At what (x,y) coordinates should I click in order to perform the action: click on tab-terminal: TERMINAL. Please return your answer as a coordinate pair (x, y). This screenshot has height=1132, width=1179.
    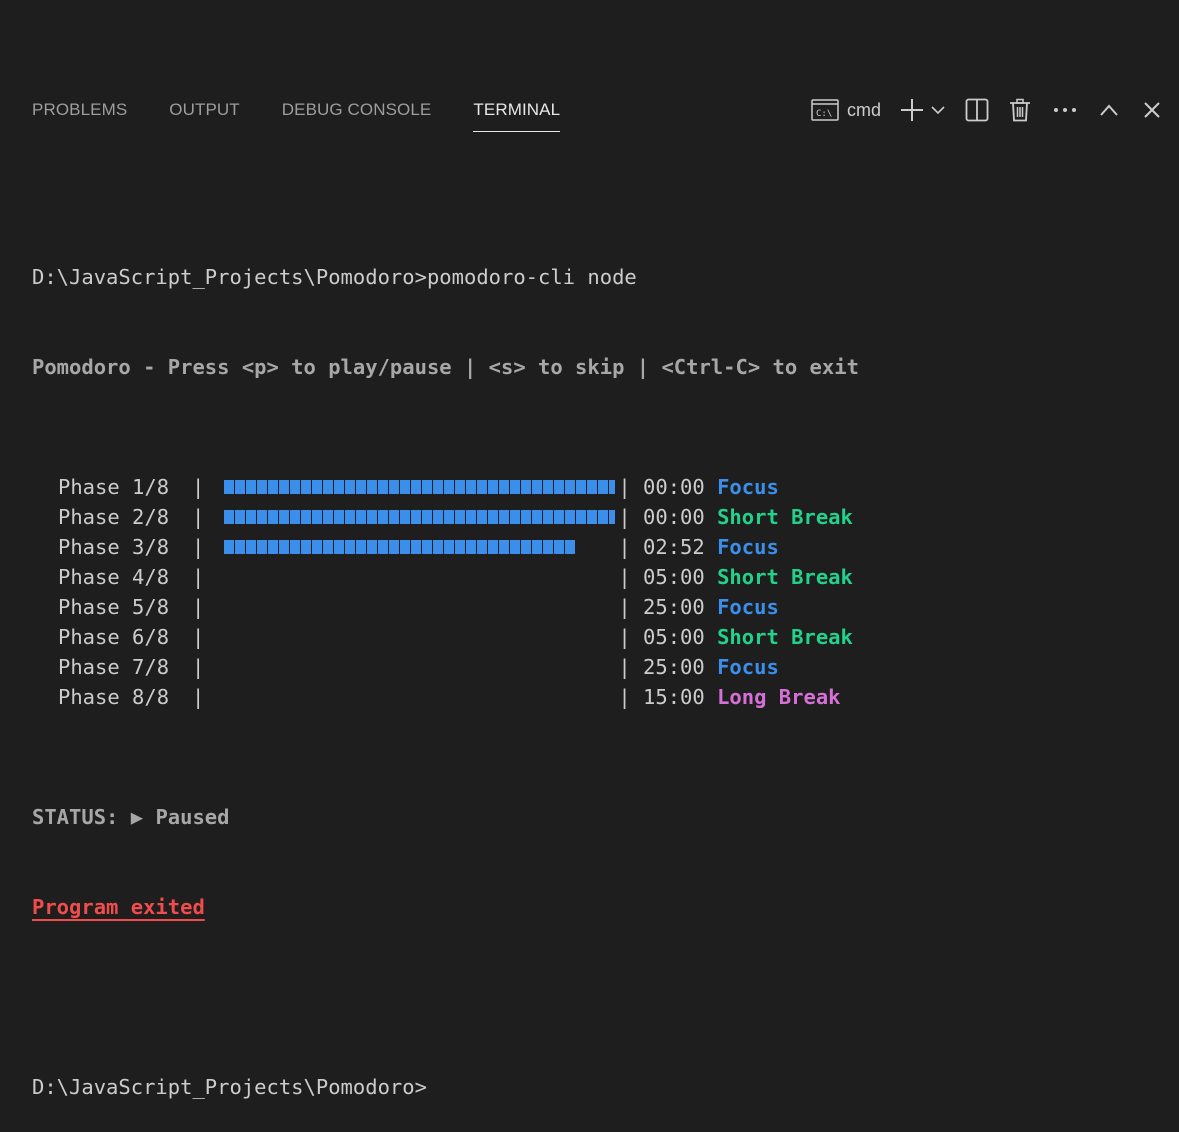
    Looking at the image, I should click on (516, 110).